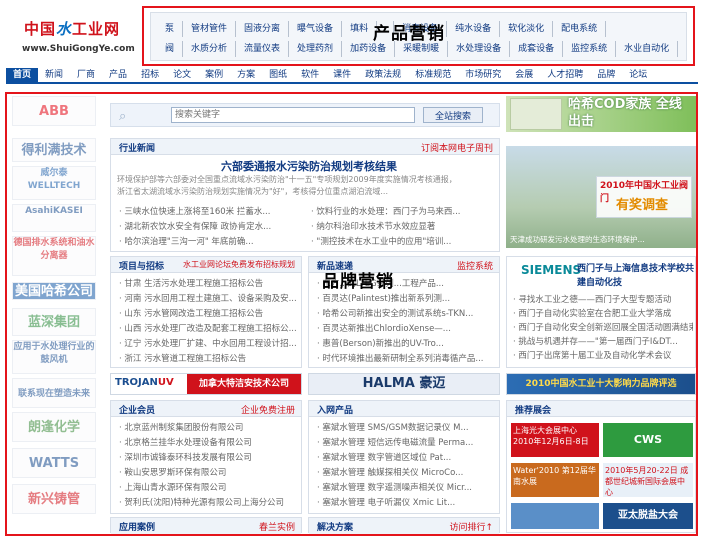 The image size is (703, 541). What do you see at coordinates (483, 75) in the screenshot?
I see `nav-item: 市场研究` at bounding box center [483, 75].